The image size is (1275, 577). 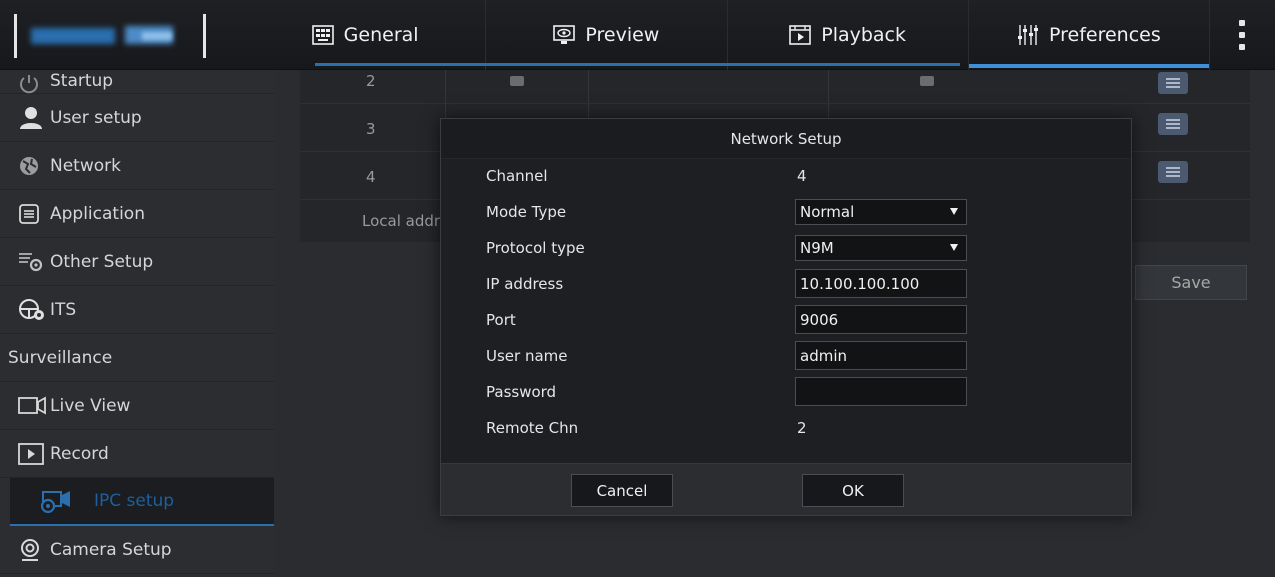 What do you see at coordinates (564, 35) in the screenshot?
I see `preview-icon` at bounding box center [564, 35].